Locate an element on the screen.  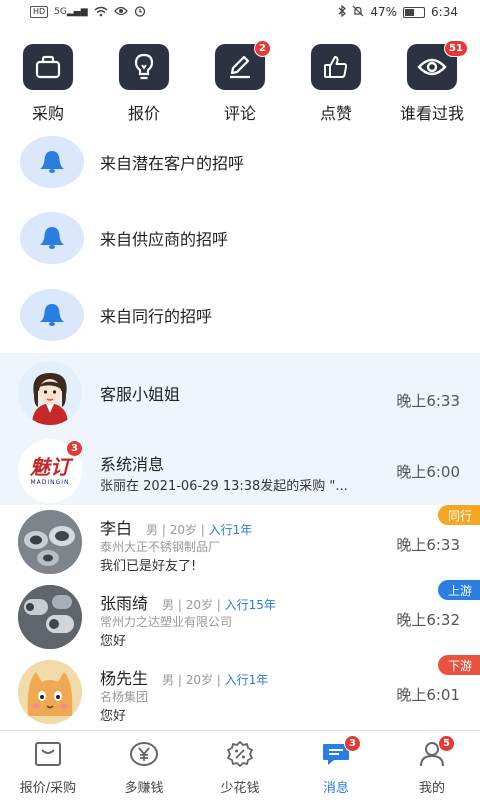
comments-badge: 2 is located at coordinates (262, 48).